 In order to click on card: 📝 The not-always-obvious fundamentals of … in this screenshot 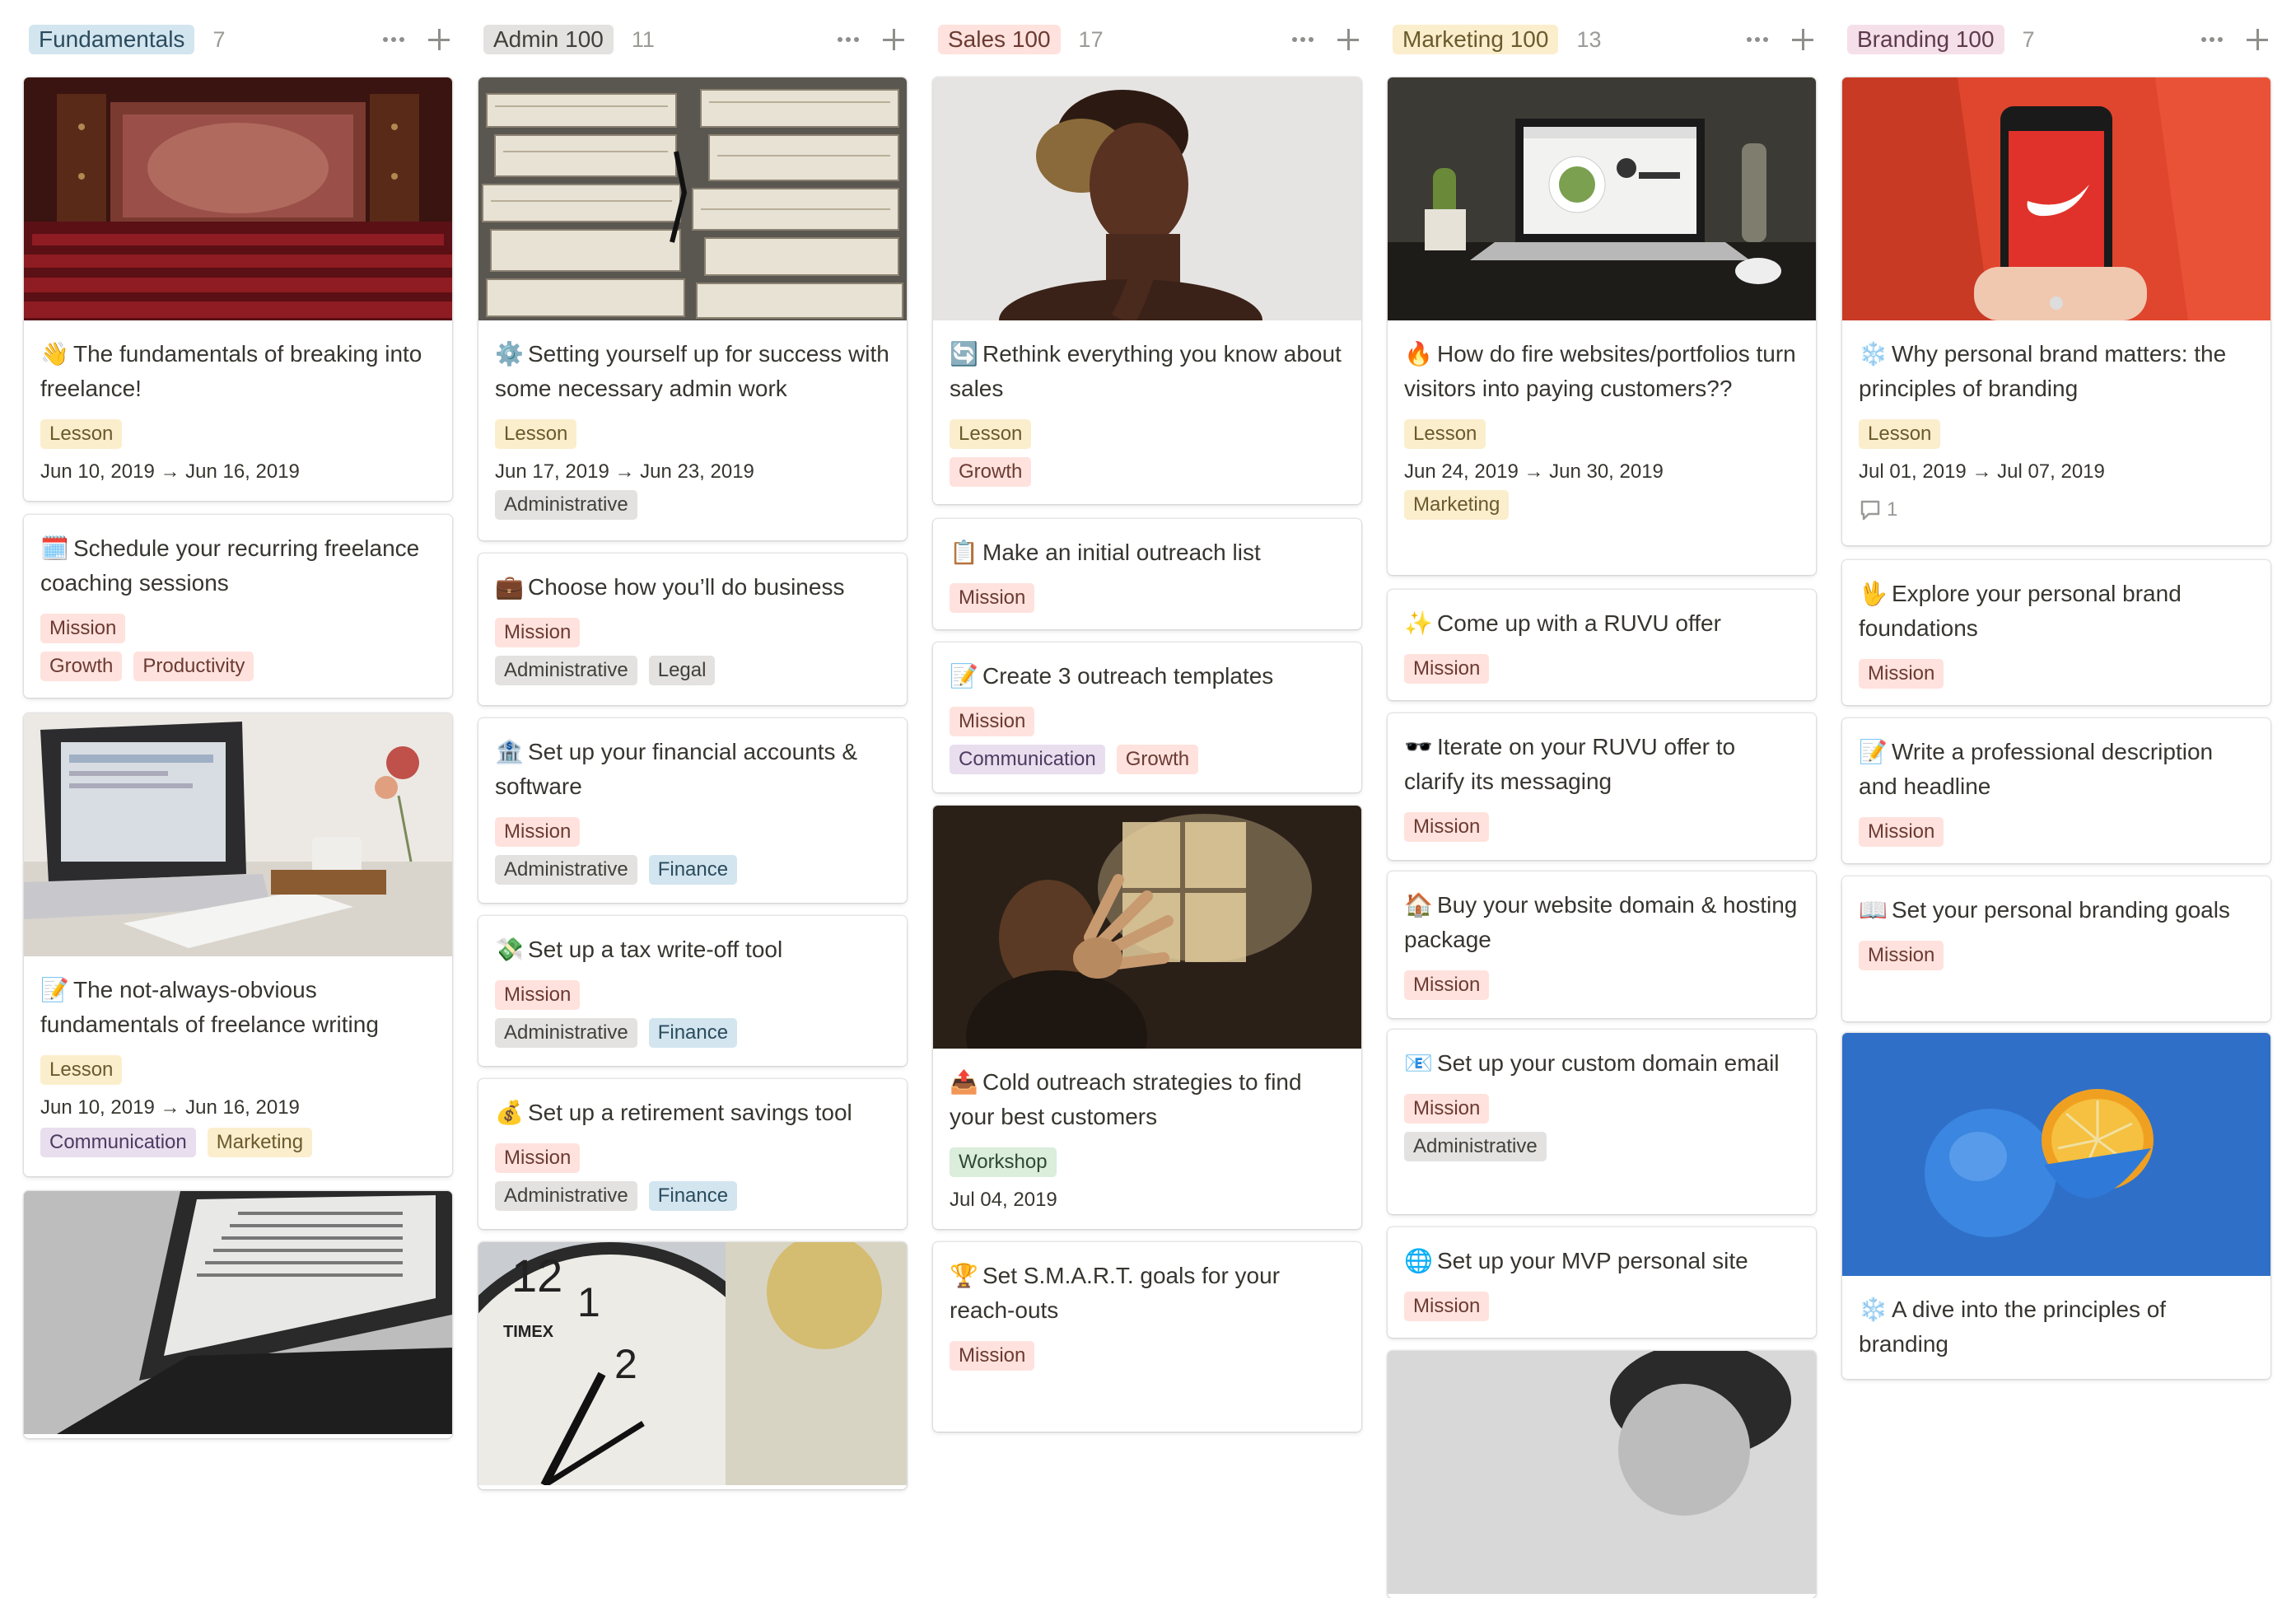, I will do `click(238, 944)`.